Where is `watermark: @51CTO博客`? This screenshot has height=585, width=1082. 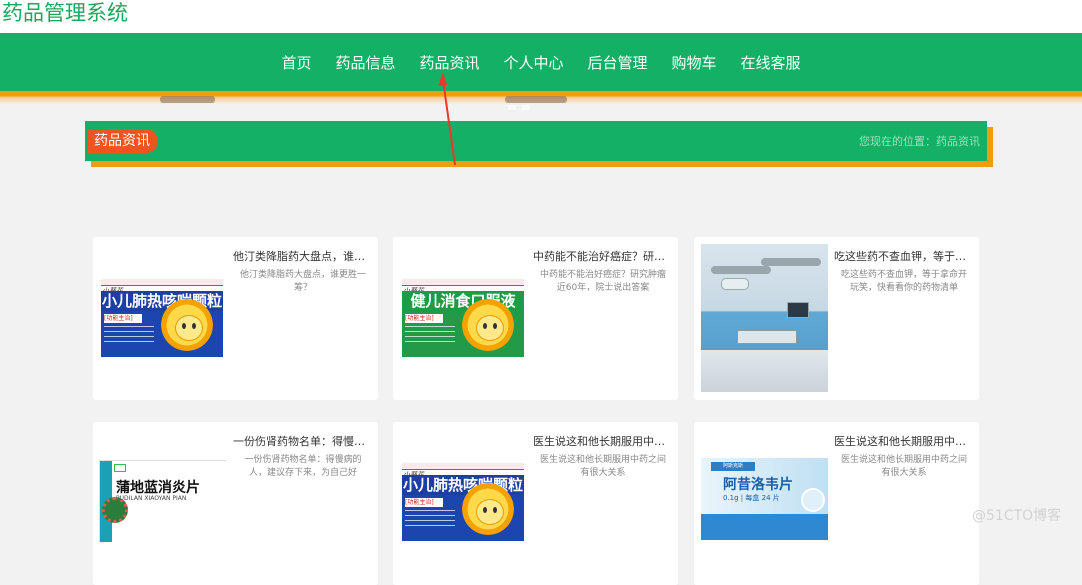 watermark: @51CTO博客 is located at coordinates (1017, 516).